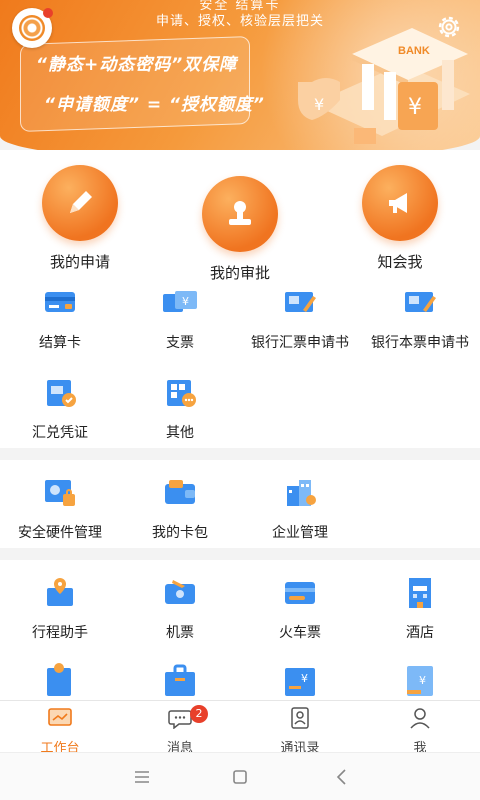 The height and width of the screenshot is (800, 480). I want to click on contacts-icon, so click(300, 718).